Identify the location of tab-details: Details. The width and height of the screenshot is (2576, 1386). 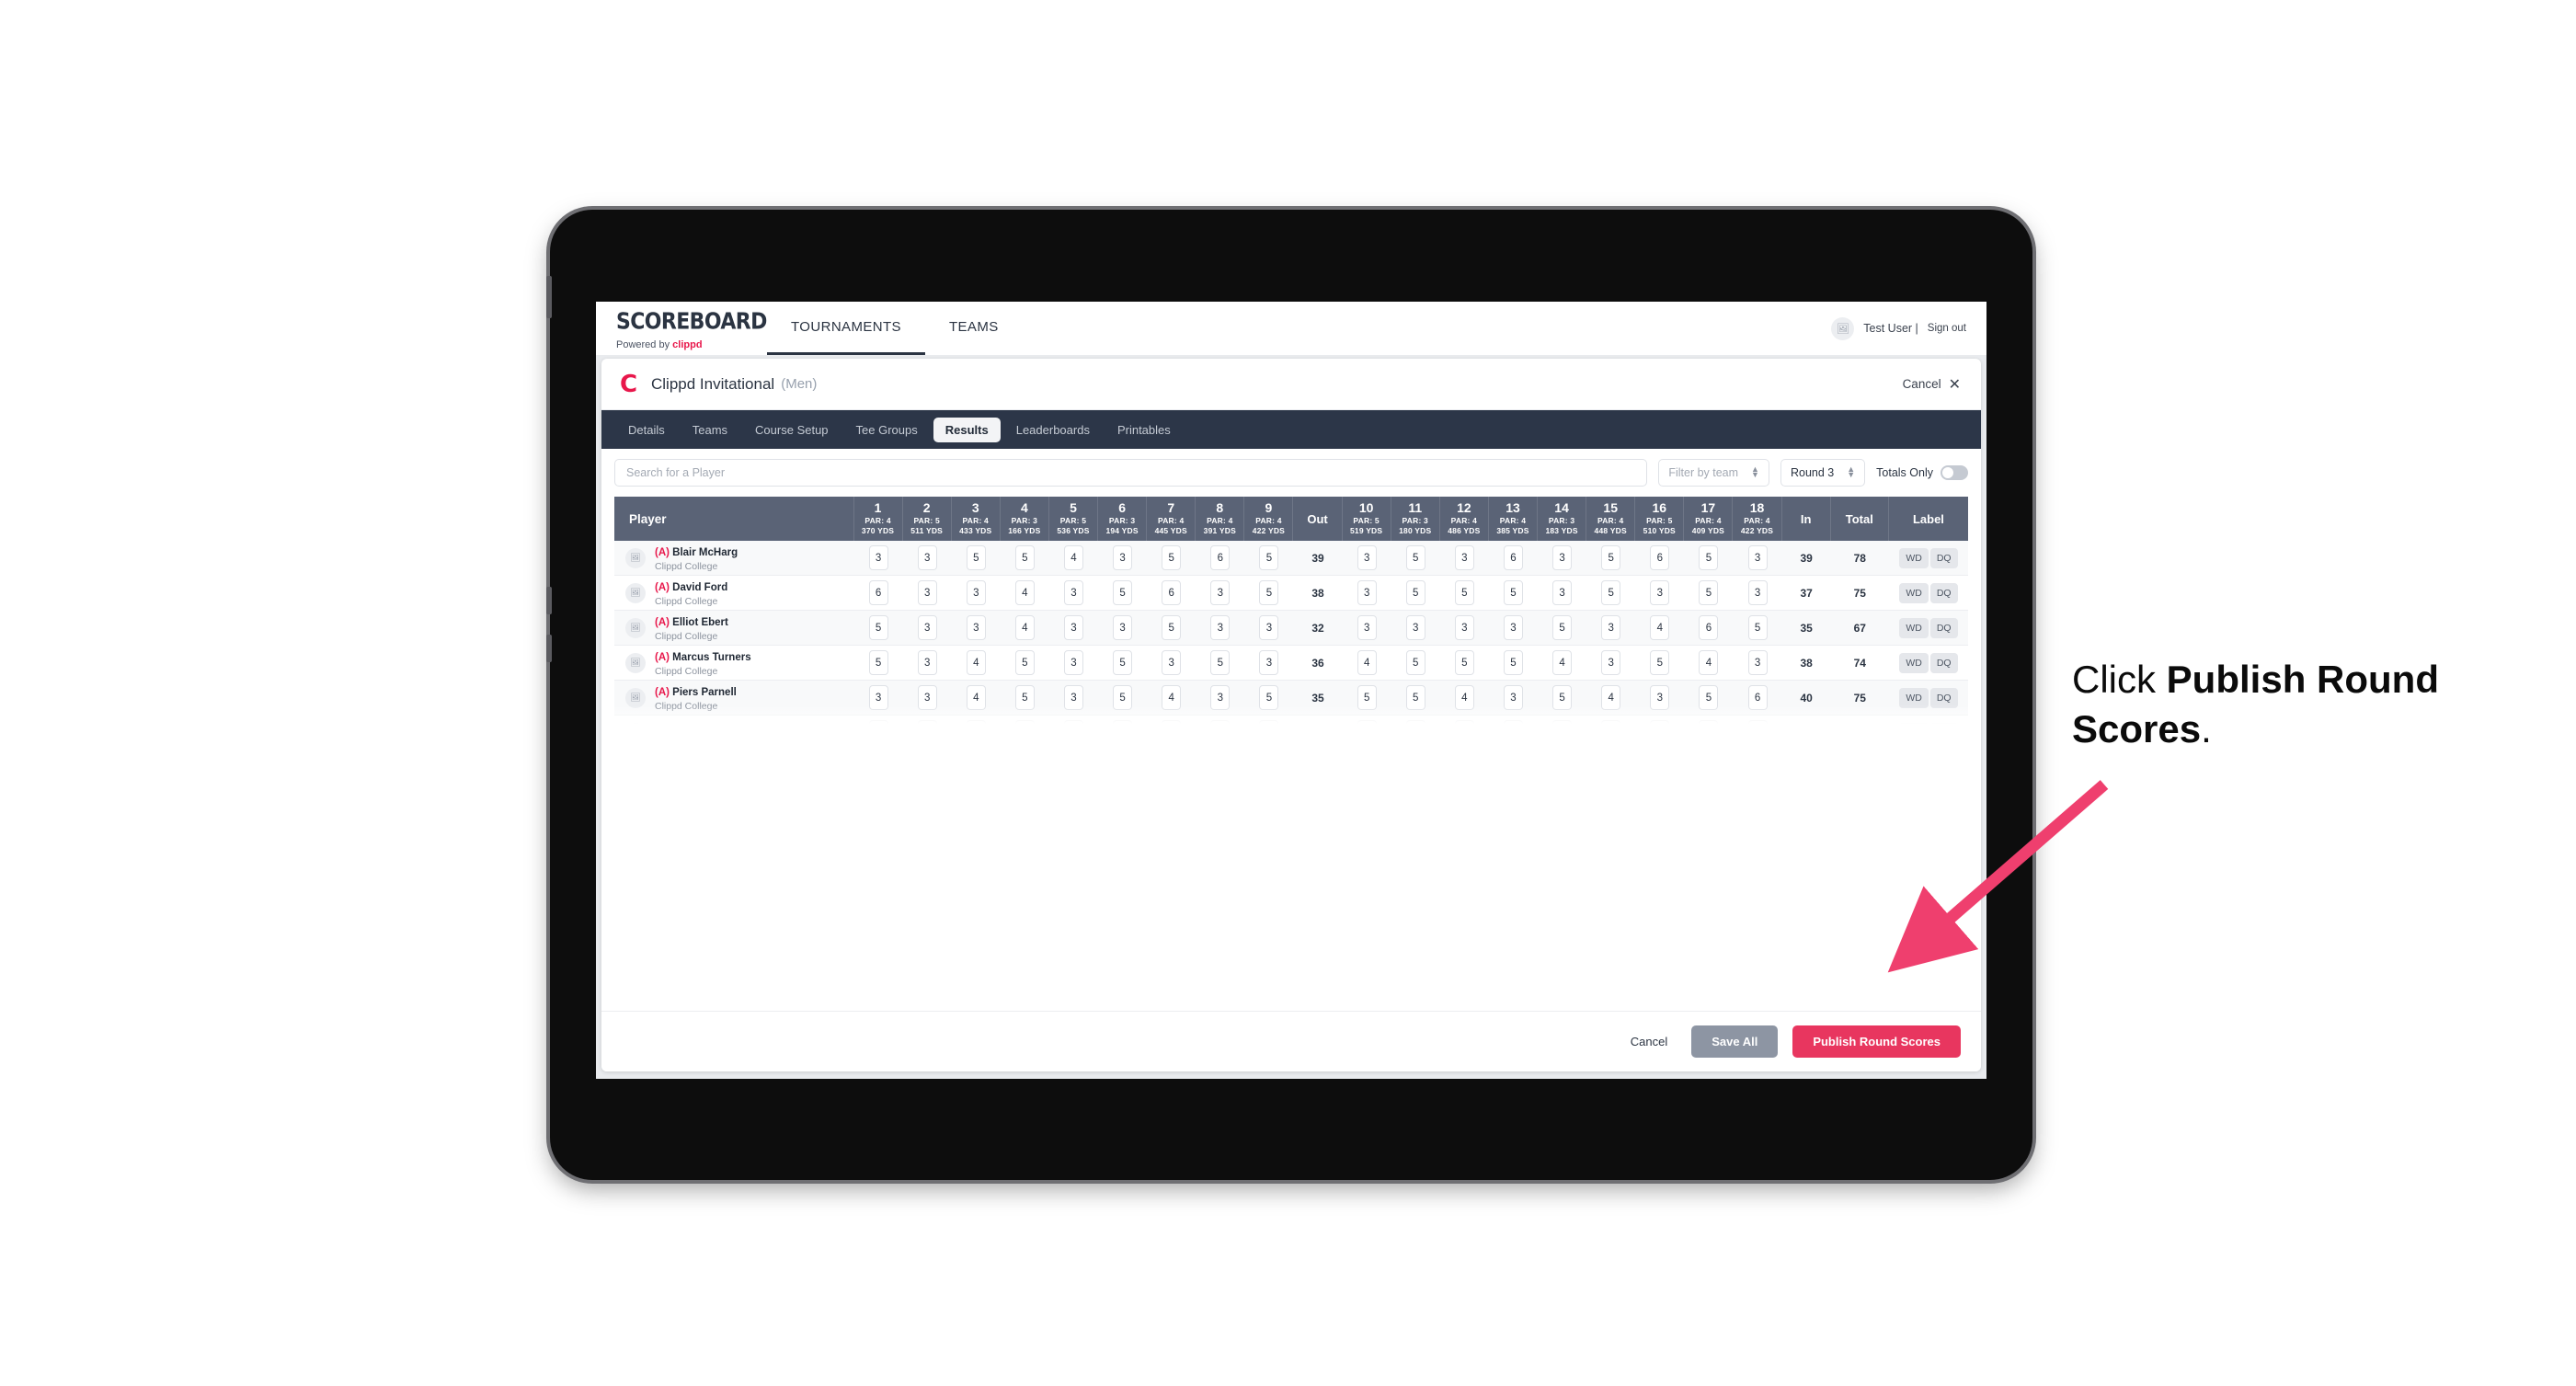
(646, 430).